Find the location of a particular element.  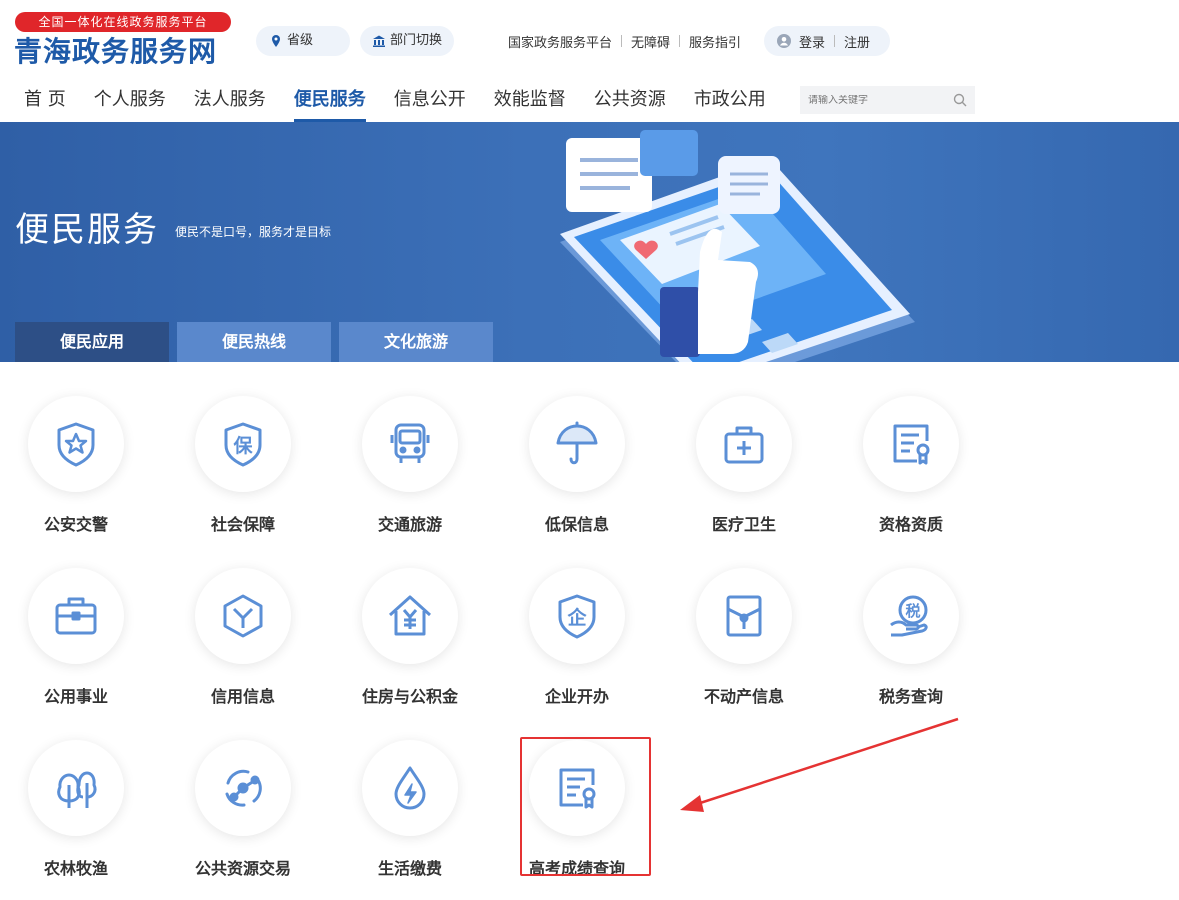

service-label: 资格资质 is located at coordinates (910, 524).